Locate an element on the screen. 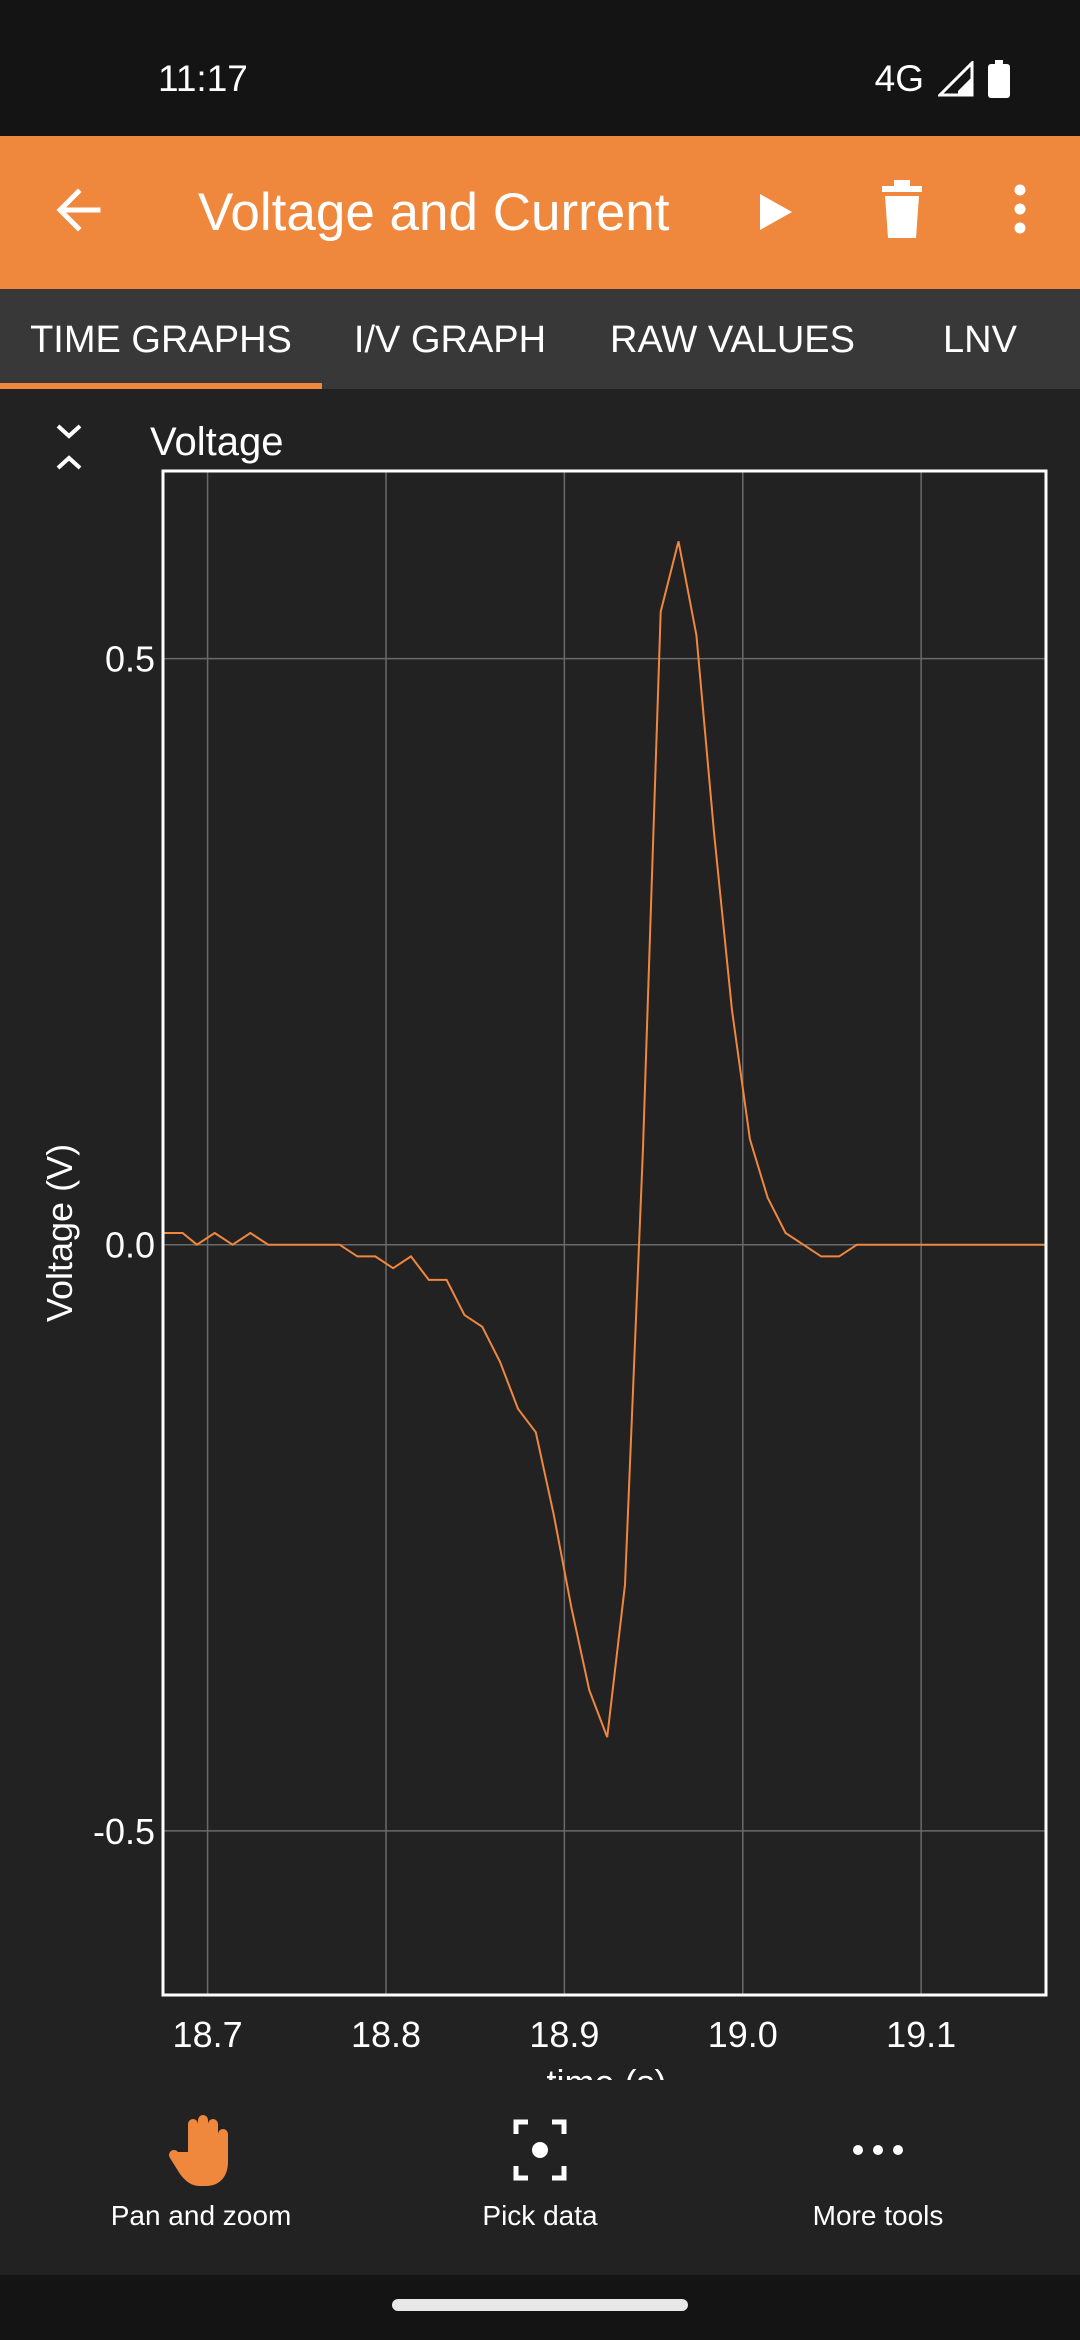  network-type: 4G is located at coordinates (899, 78).